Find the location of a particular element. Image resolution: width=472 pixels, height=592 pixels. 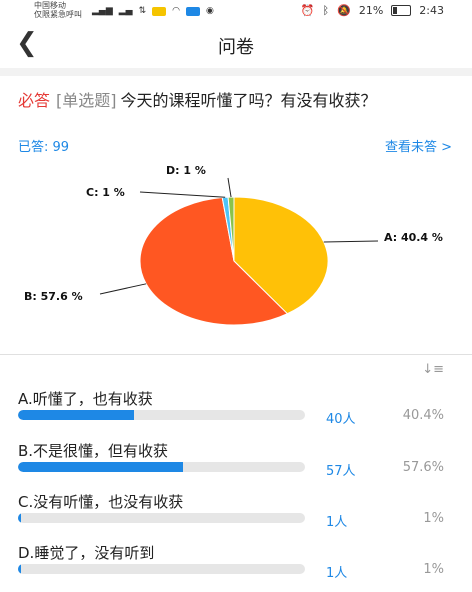

section-divider is located at coordinates (236, 72).